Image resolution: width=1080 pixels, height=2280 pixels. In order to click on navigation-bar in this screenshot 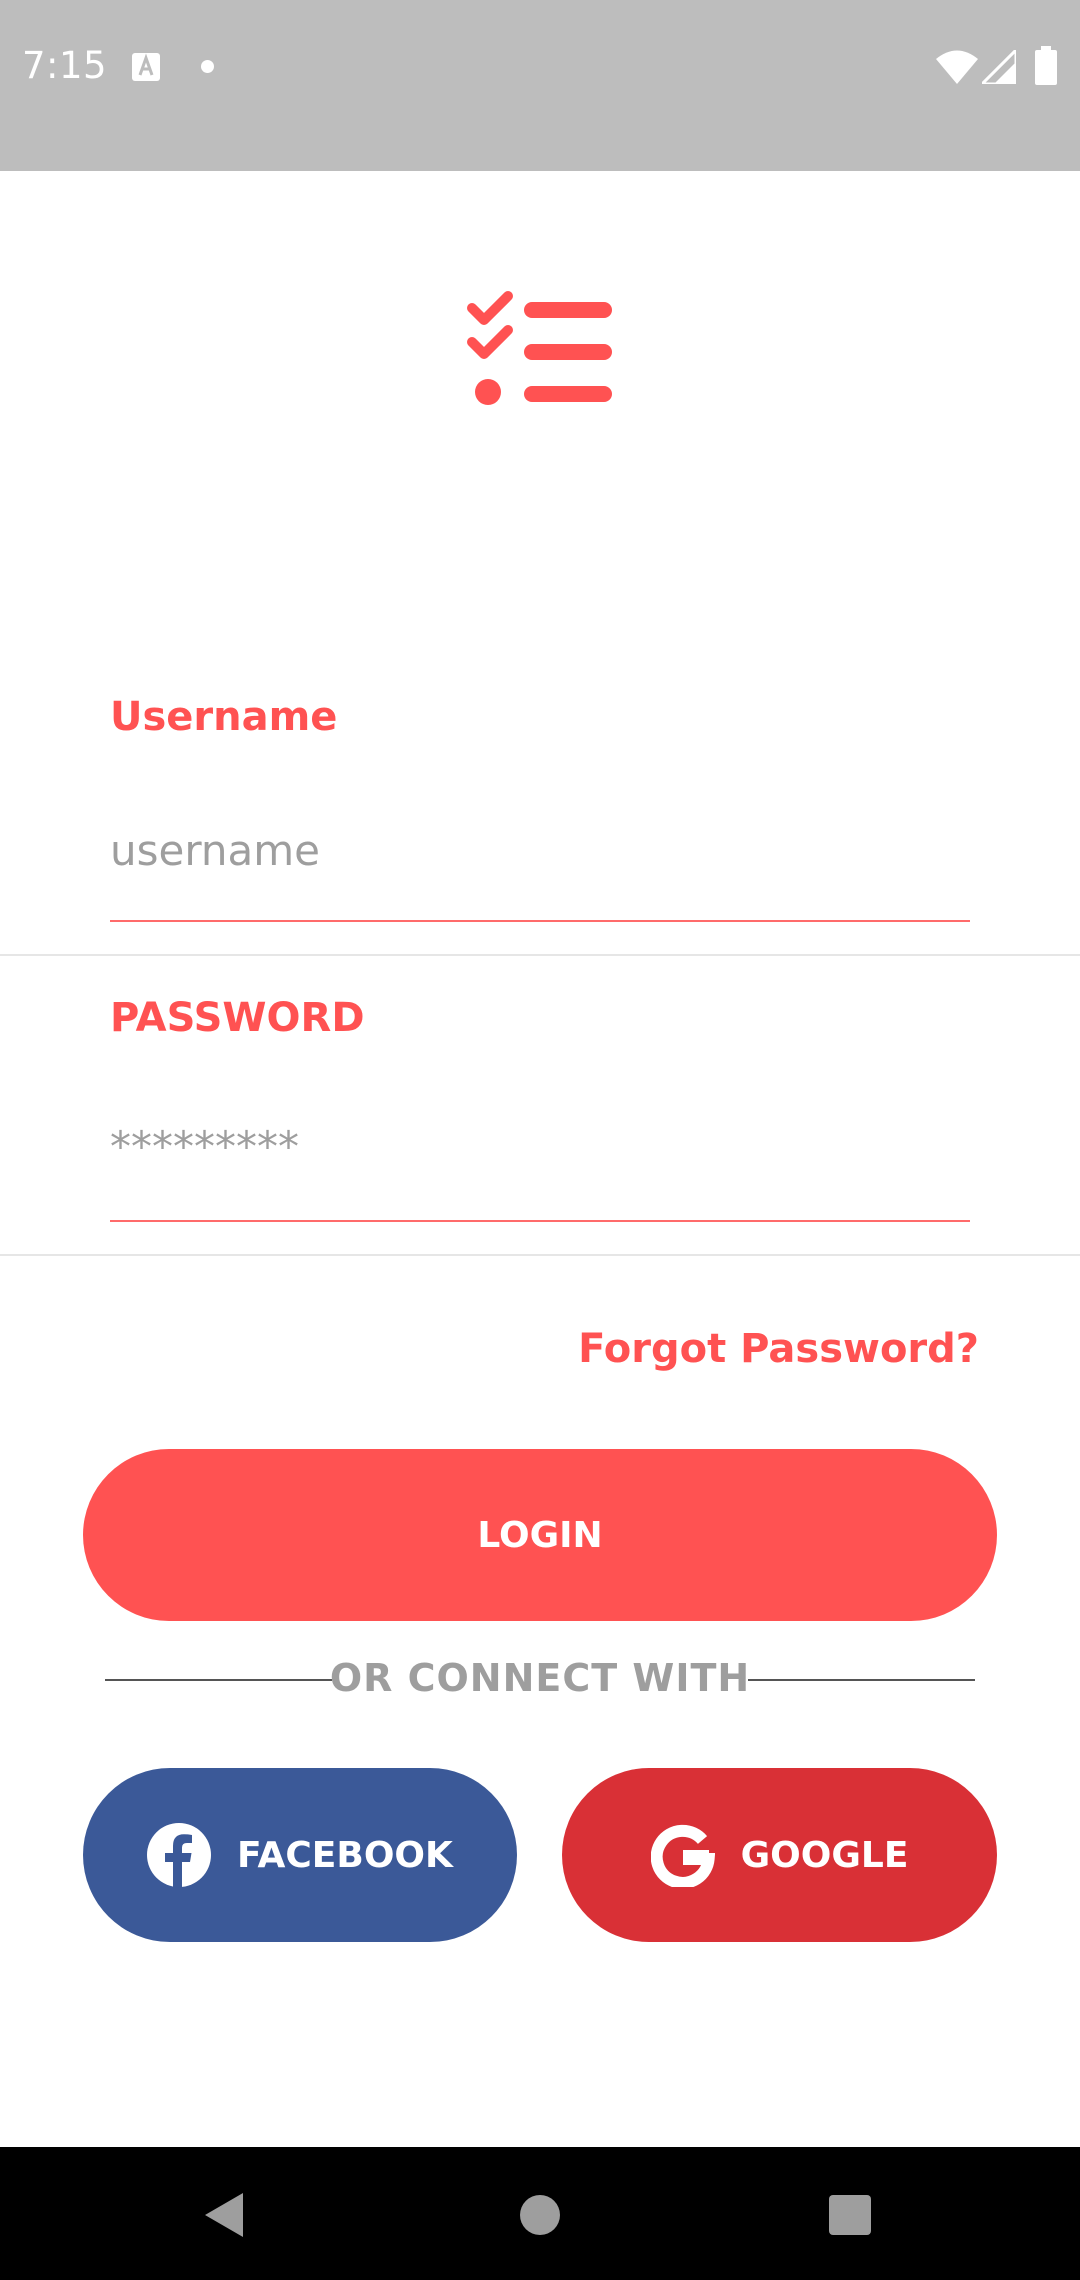, I will do `click(540, 2213)`.